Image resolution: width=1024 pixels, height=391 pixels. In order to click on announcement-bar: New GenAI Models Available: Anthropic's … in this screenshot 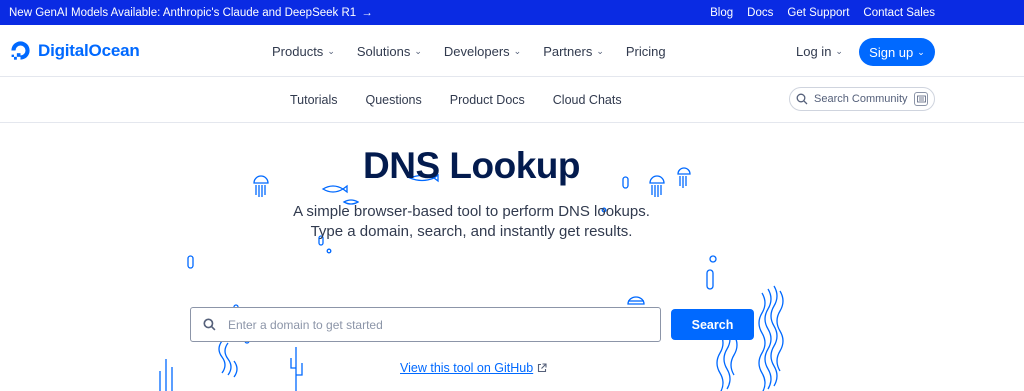, I will do `click(512, 12)`.